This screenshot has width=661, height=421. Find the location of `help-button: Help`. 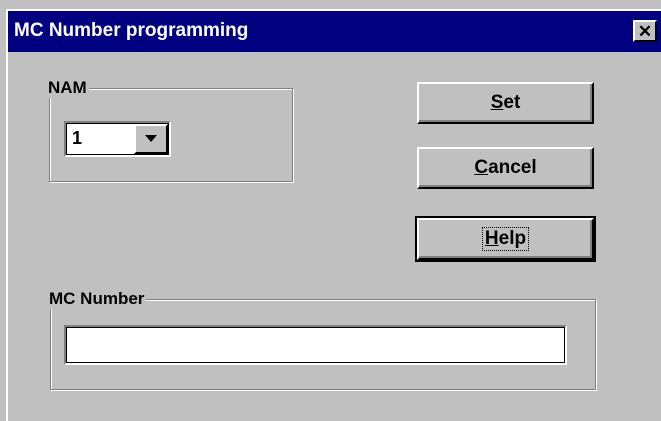

help-button: Help is located at coordinates (505, 239).